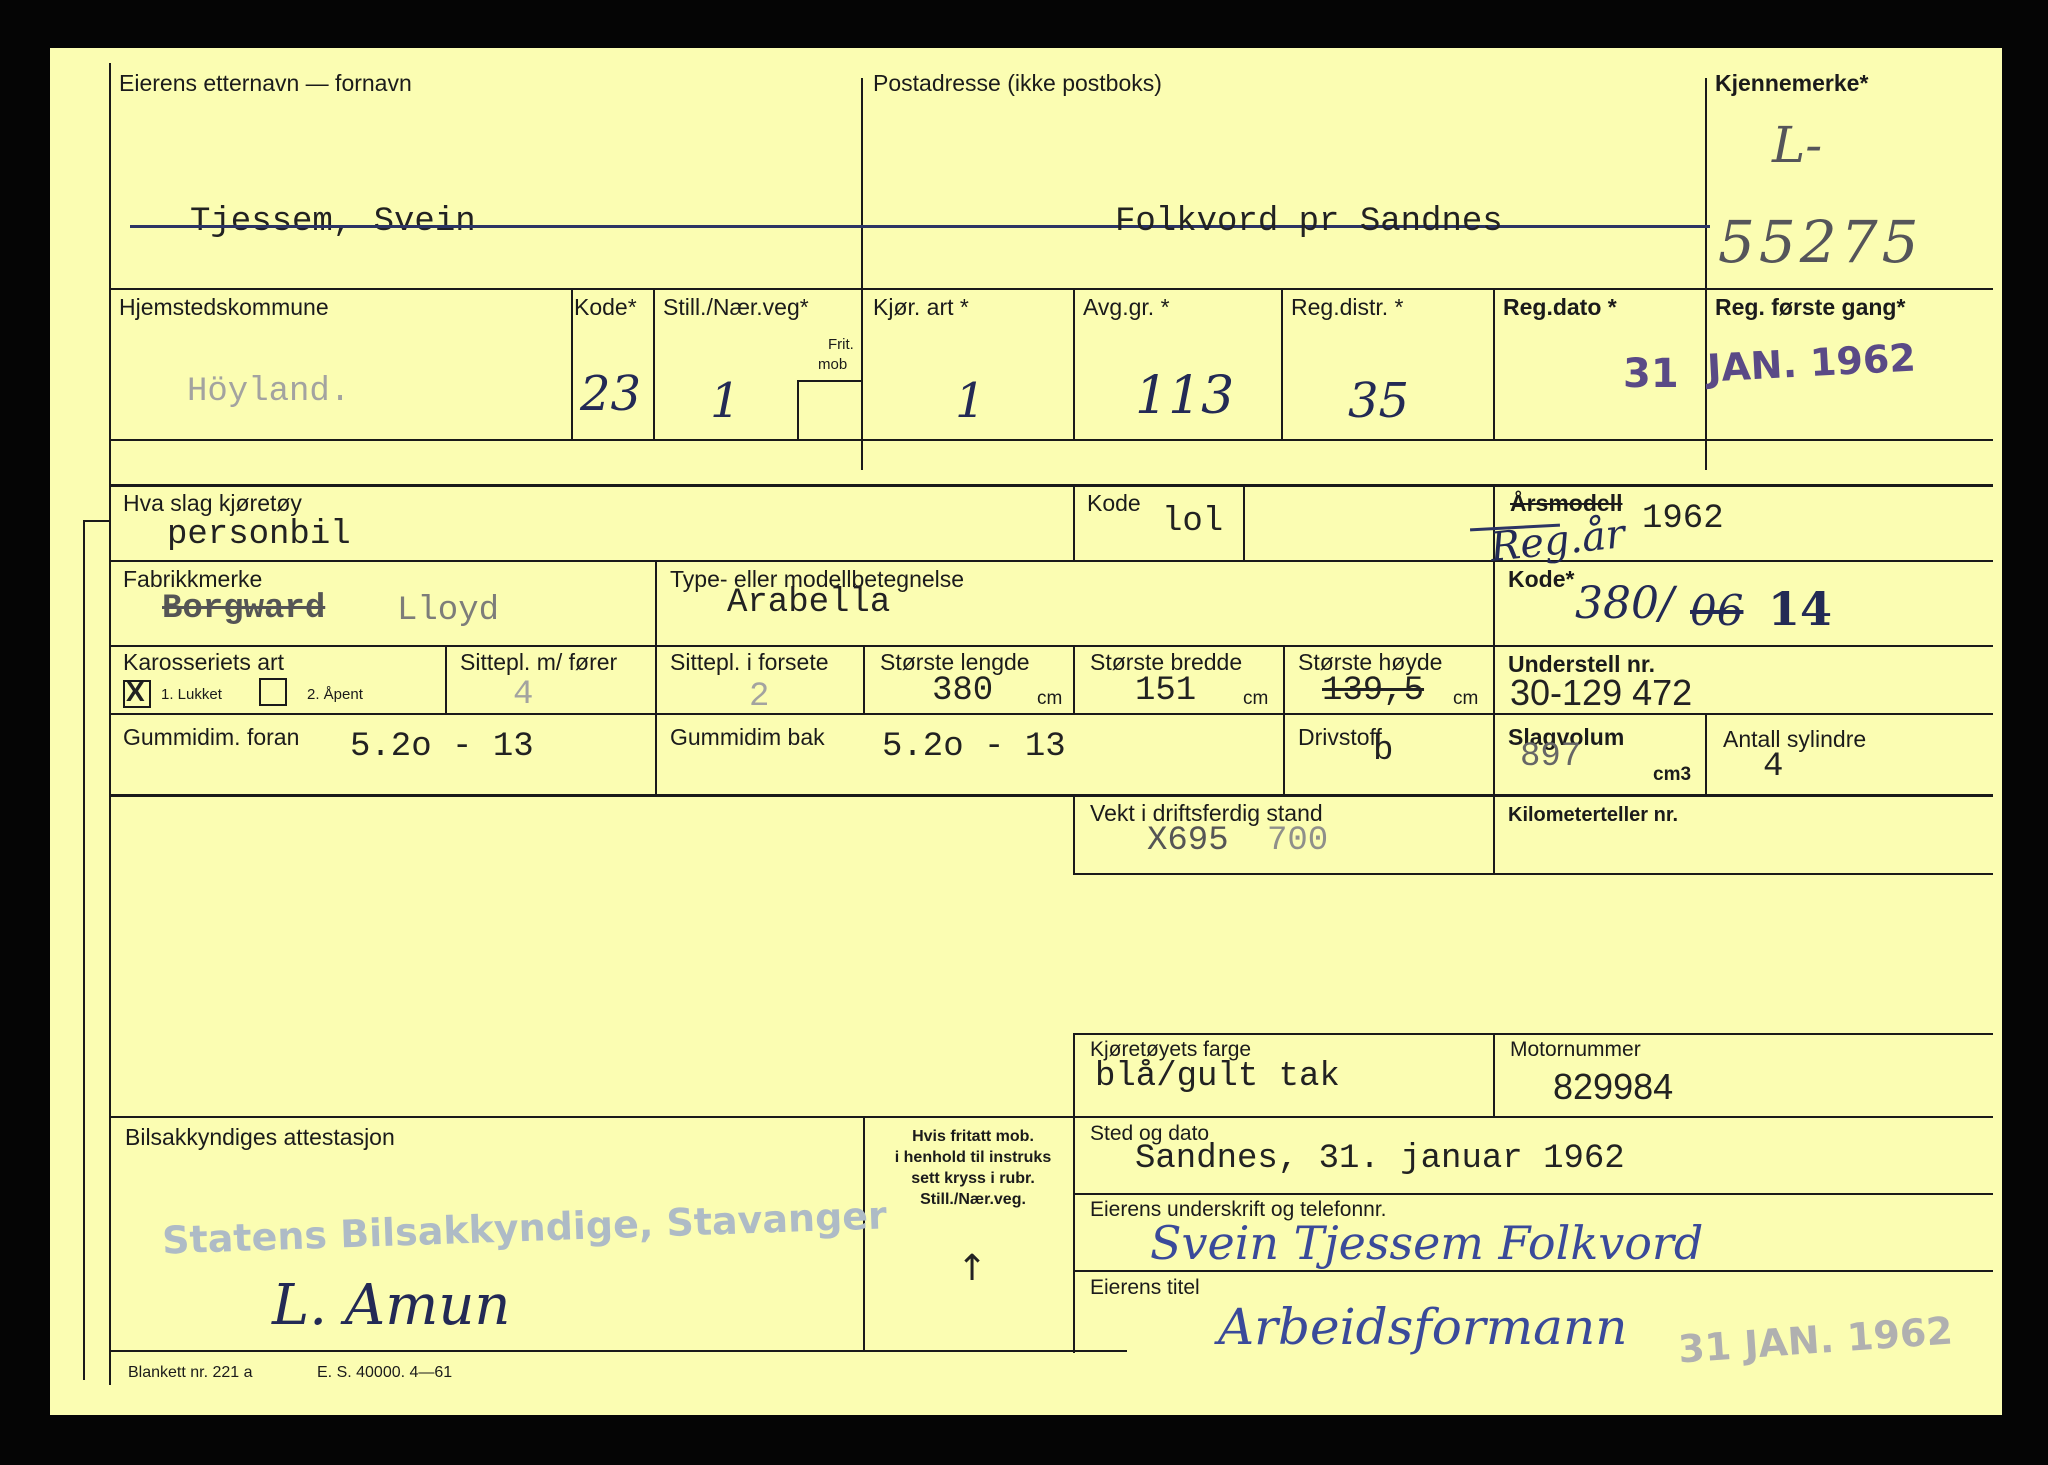 Image resolution: width=2048 pixels, height=1465 pixels. What do you see at coordinates (204, 662) in the screenshot?
I see `body-label: Karosseriets art` at bounding box center [204, 662].